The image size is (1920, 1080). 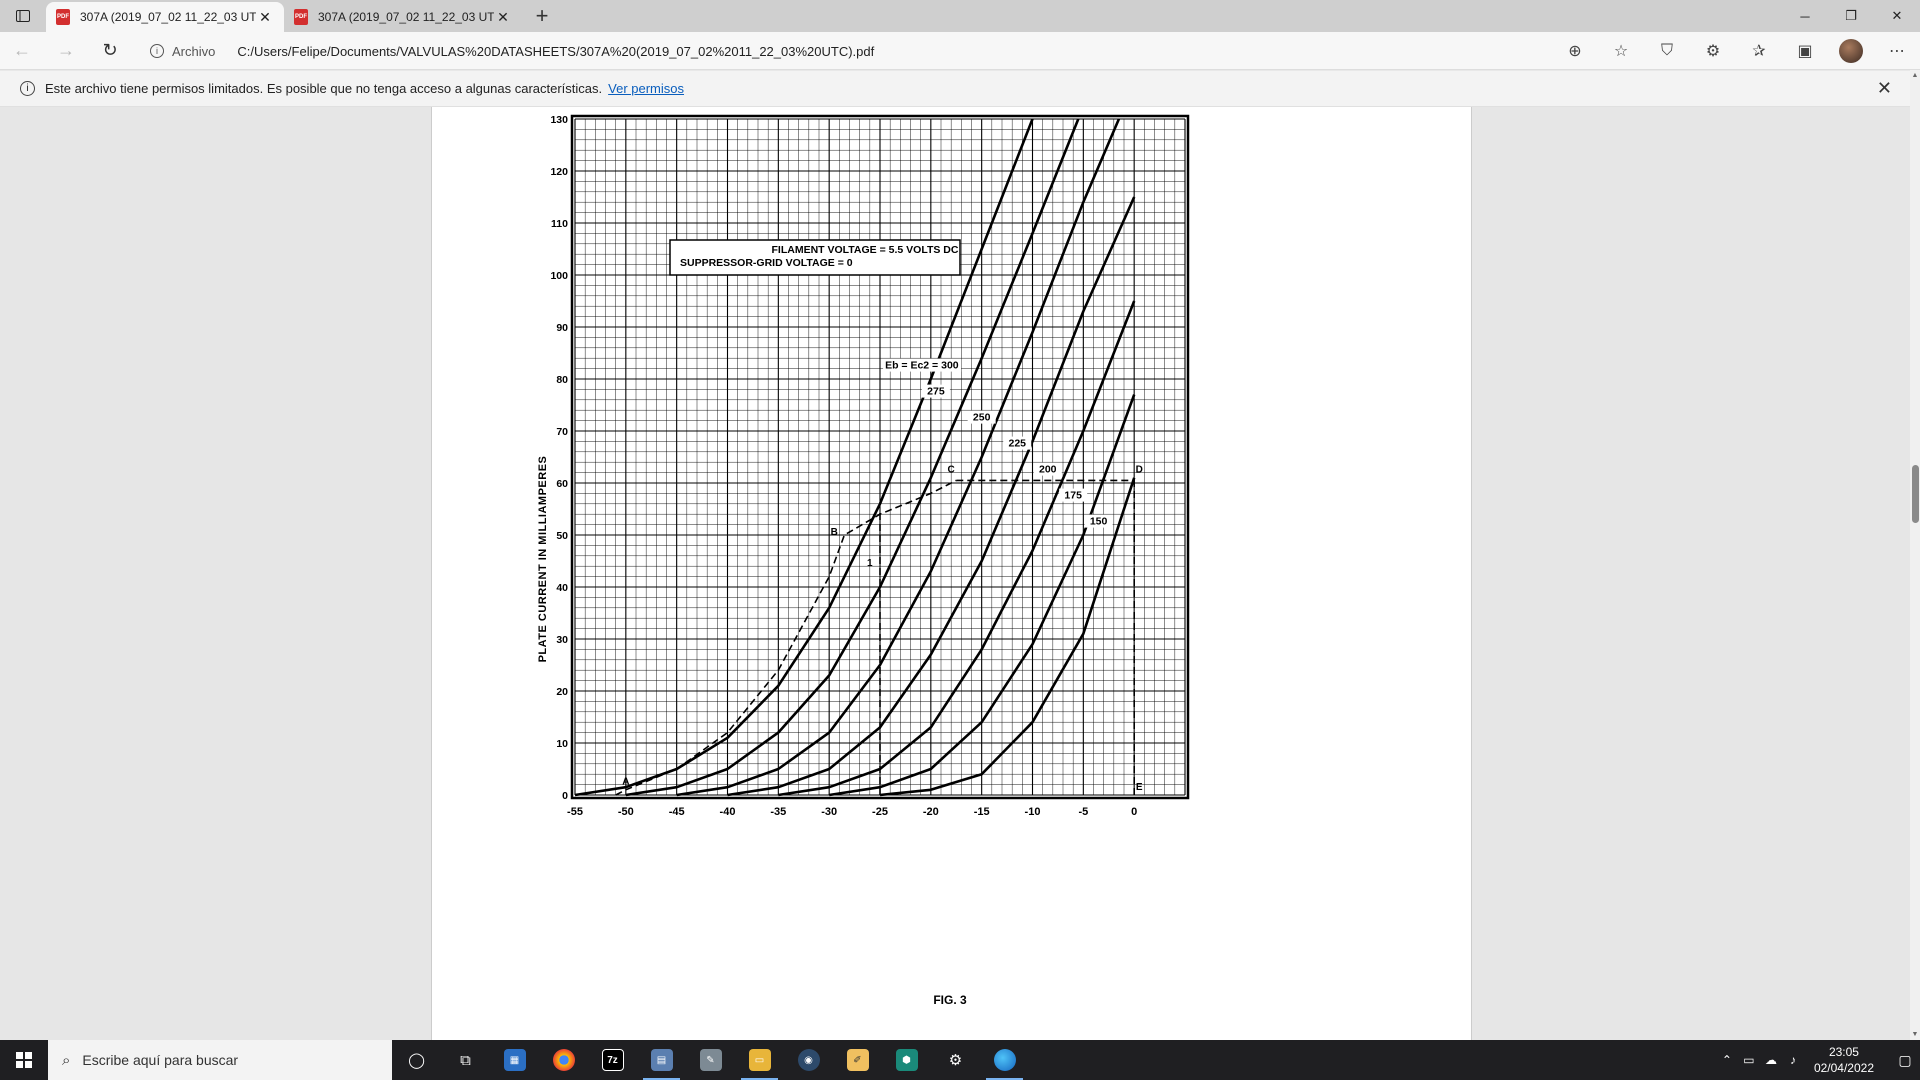 What do you see at coordinates (1915, 555) in the screenshot?
I see `vertical-scrollbar: ▲ ▼` at bounding box center [1915, 555].